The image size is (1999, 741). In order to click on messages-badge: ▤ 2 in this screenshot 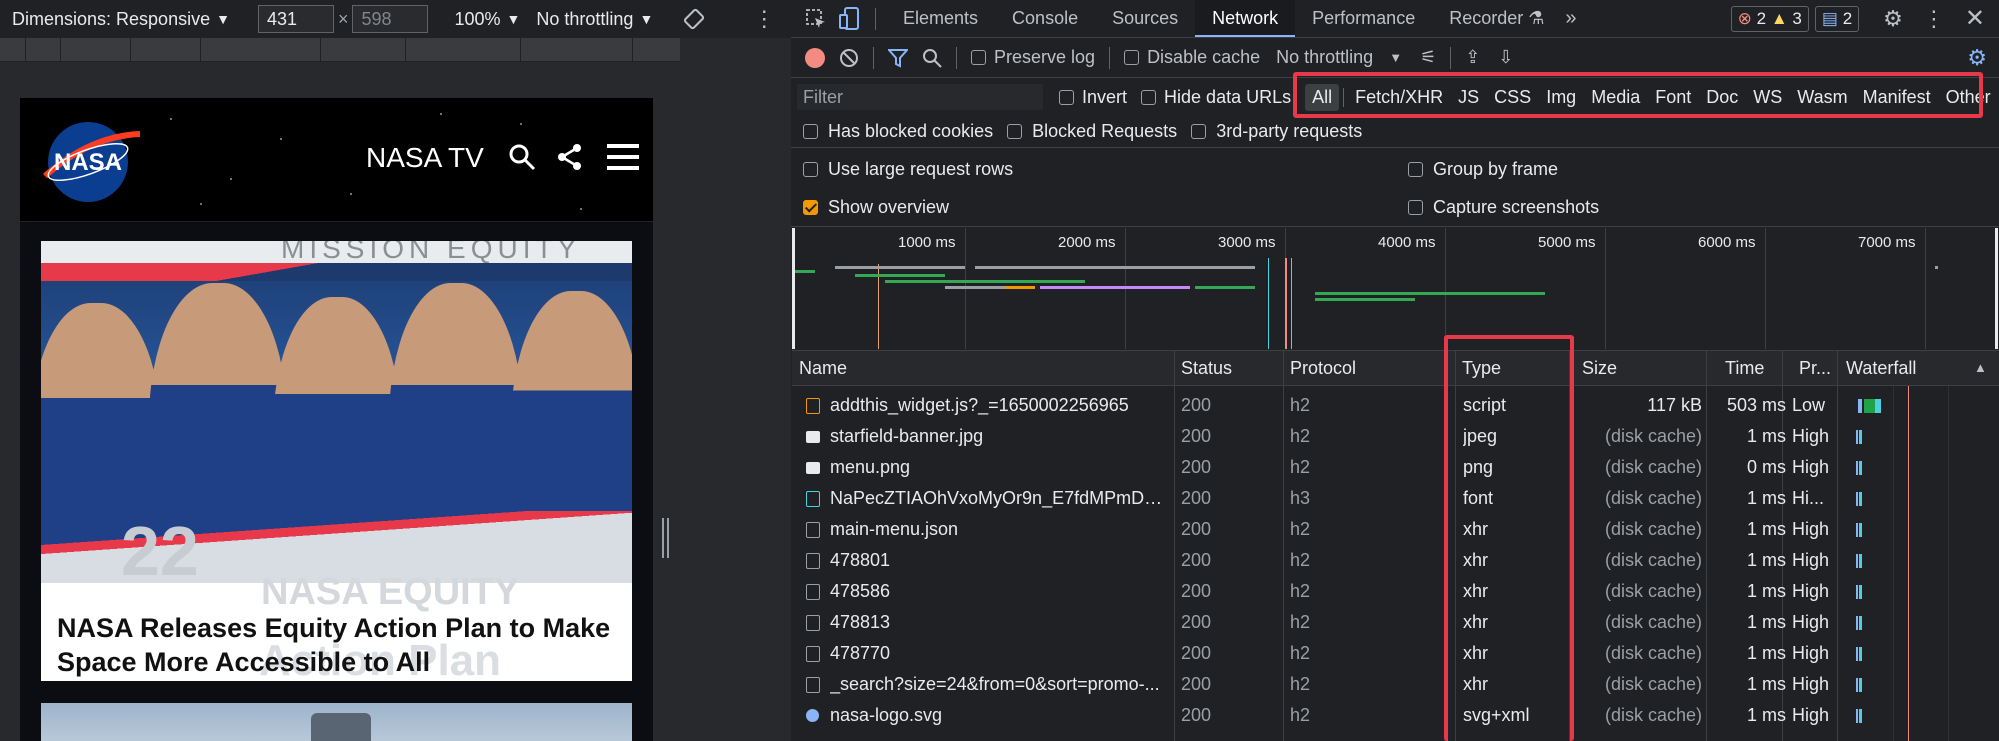, I will do `click(1837, 18)`.